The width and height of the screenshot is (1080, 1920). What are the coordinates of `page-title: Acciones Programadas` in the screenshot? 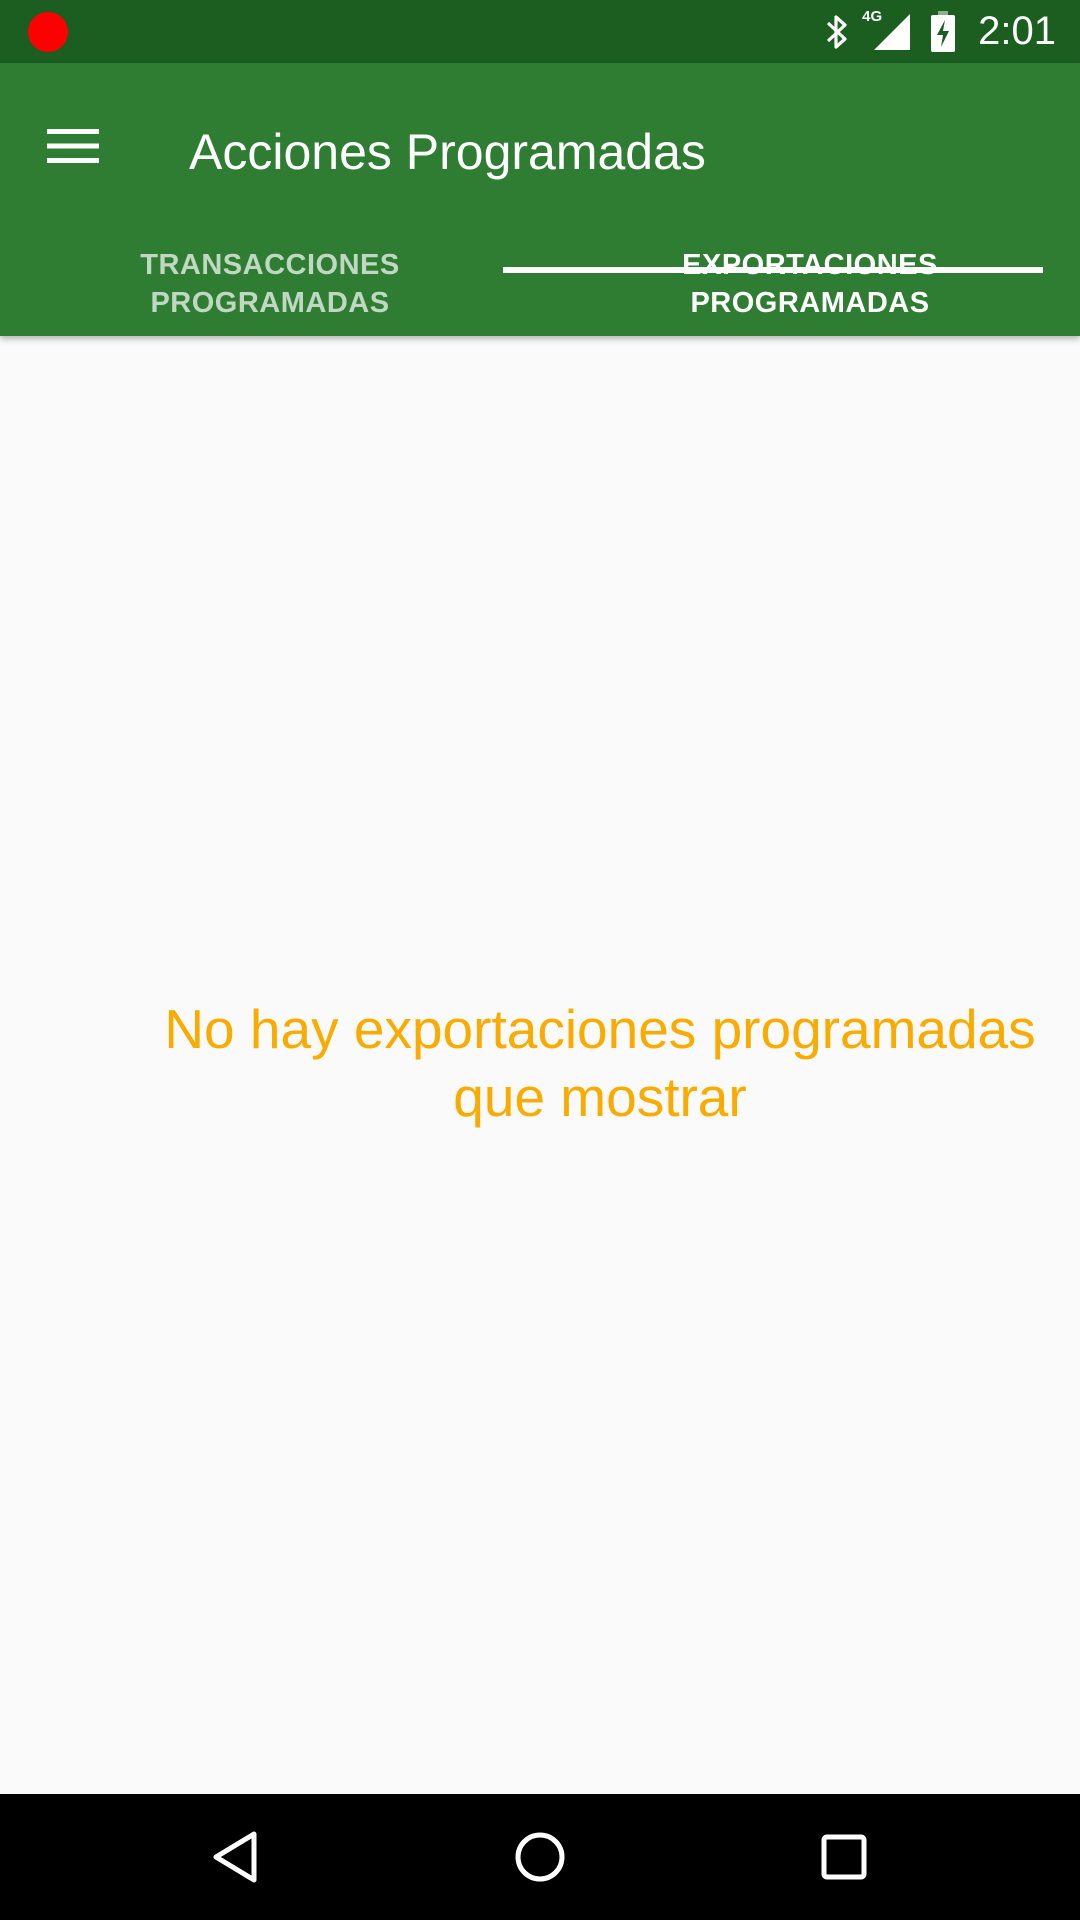 It's located at (447, 152).